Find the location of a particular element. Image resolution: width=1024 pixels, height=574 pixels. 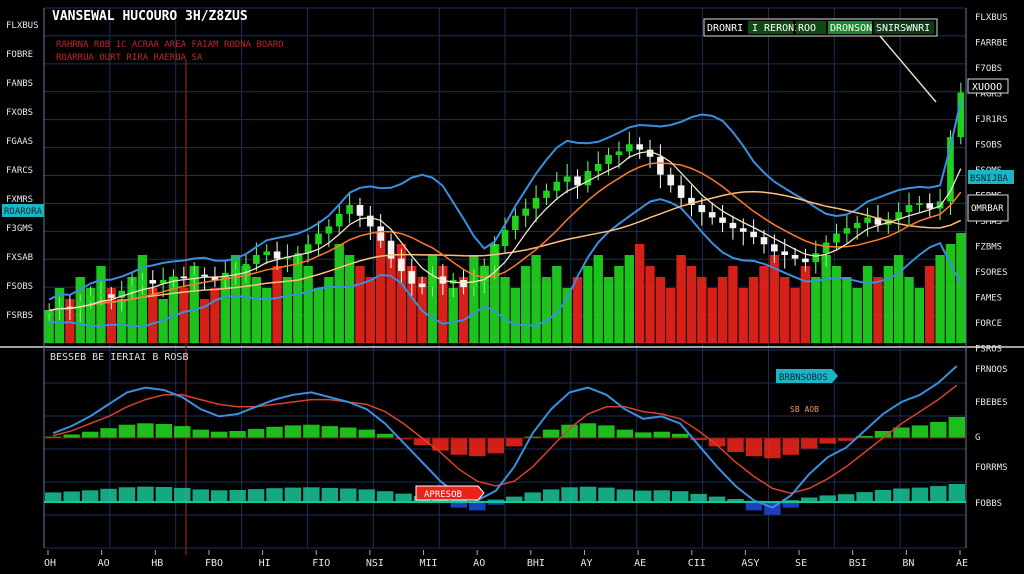

y-tick-label-right: FARRBE is located at coordinates (991, 44).